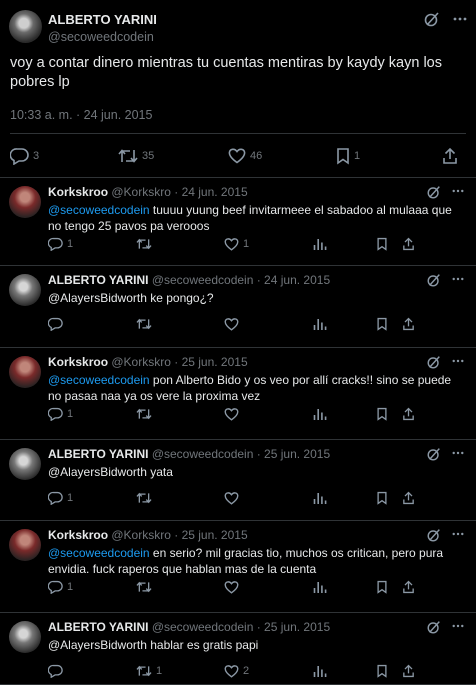  What do you see at coordinates (101, 37) in the screenshot?
I see `author-handle: @secoweedcodein` at bounding box center [101, 37].